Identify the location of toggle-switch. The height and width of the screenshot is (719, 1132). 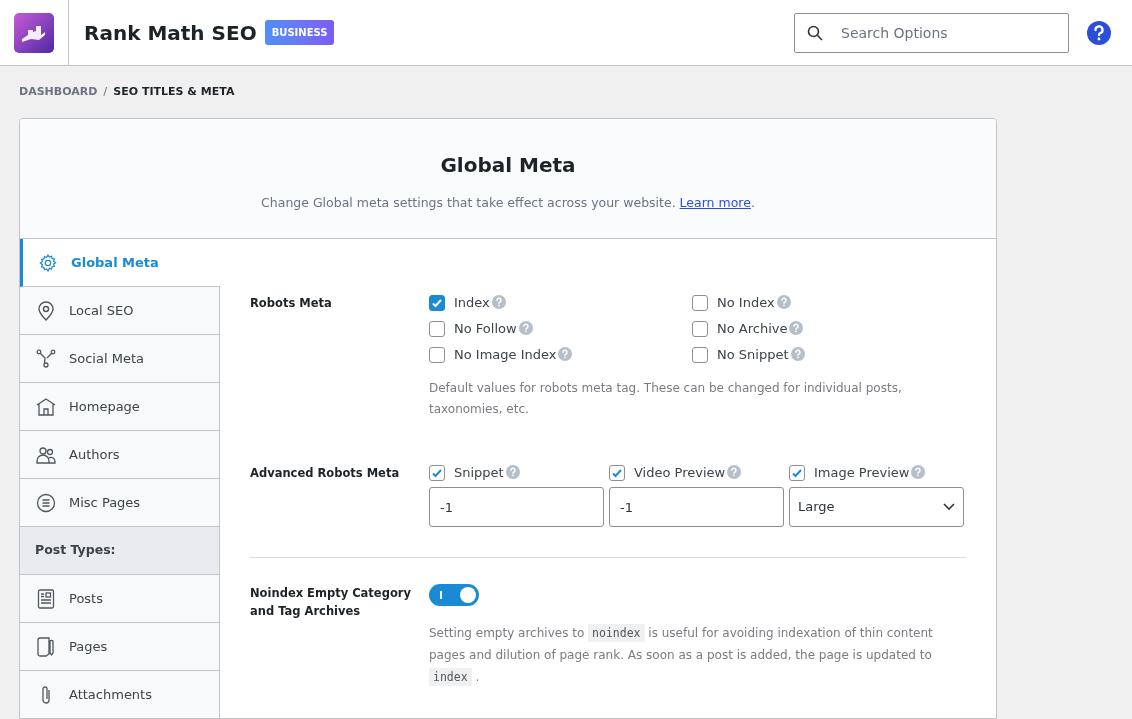
(454, 595).